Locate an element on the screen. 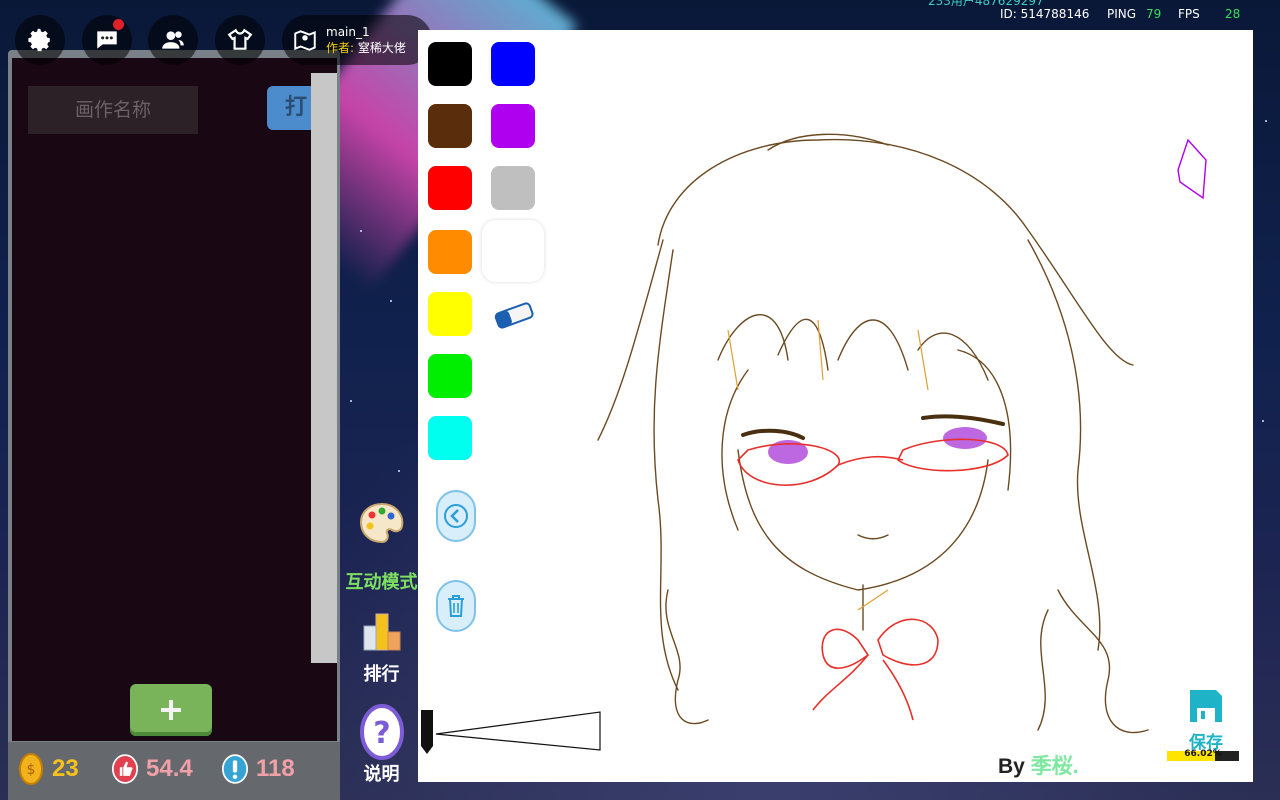  plus-icon is located at coordinates (171, 710).